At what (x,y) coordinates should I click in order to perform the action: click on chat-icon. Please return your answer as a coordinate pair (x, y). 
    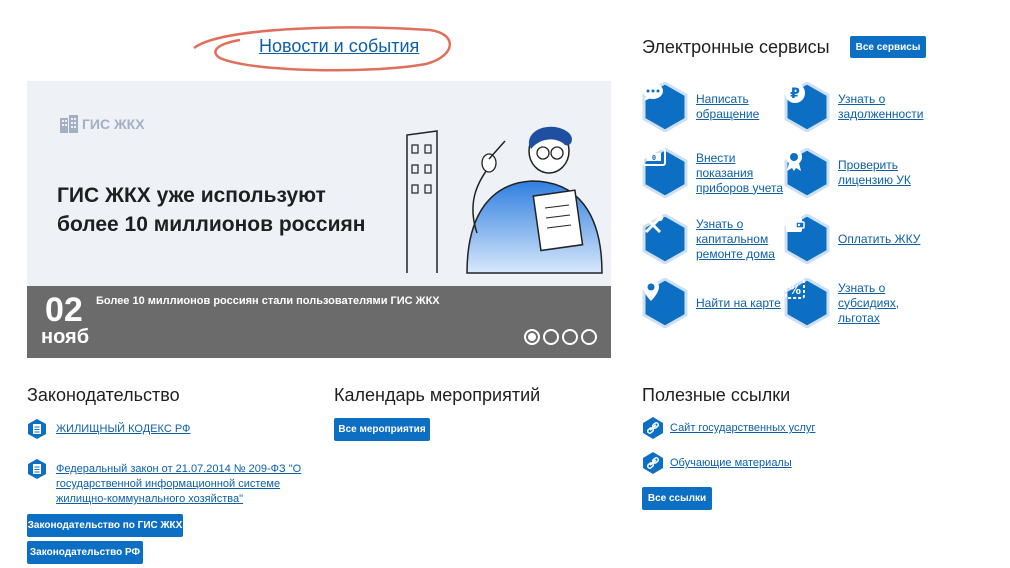
    Looking at the image, I should click on (665, 107).